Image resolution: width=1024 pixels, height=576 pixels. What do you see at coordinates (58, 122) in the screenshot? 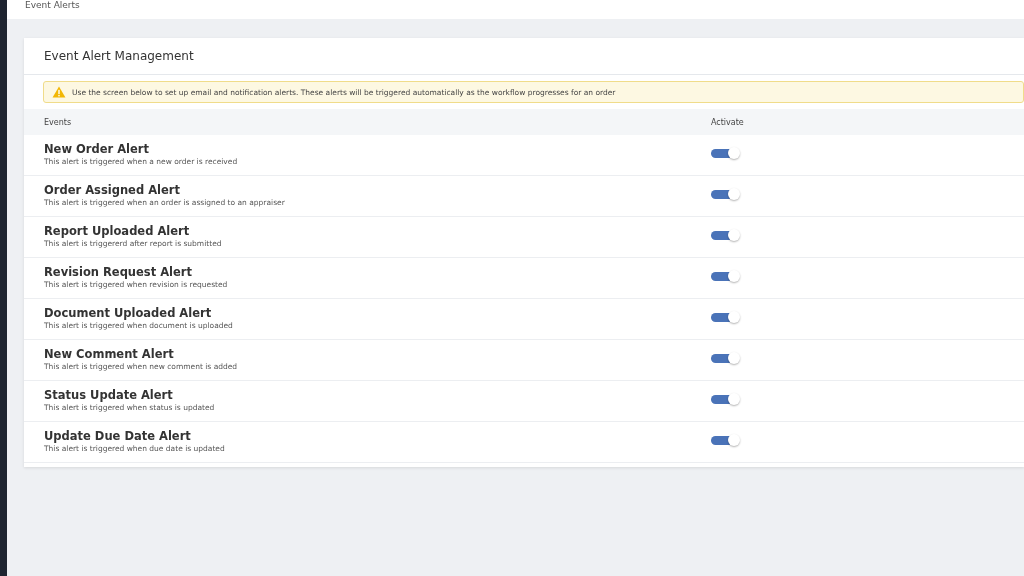
I see `column-header: Events` at bounding box center [58, 122].